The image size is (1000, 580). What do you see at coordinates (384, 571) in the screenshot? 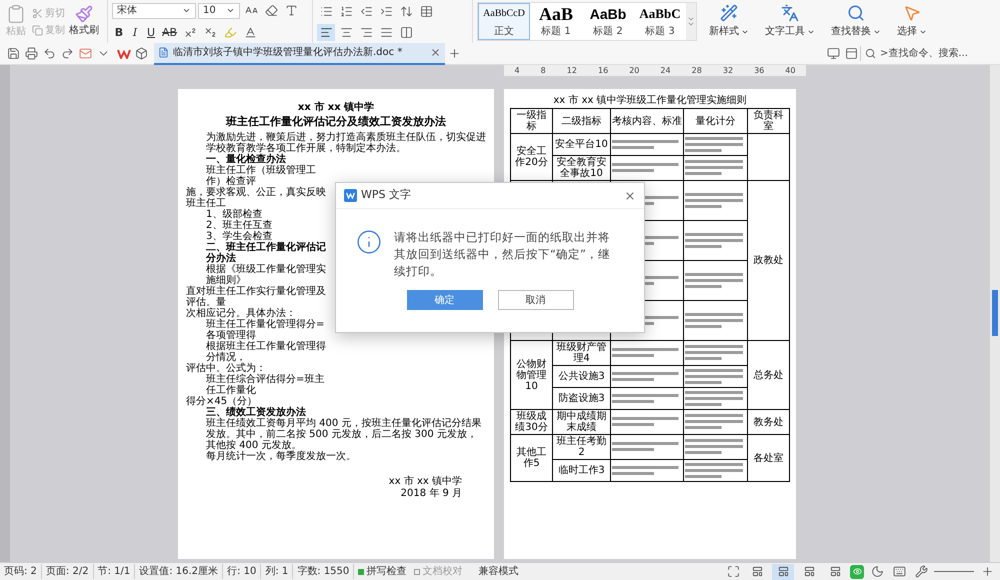
I see `status-toggle: 拼写检查` at bounding box center [384, 571].